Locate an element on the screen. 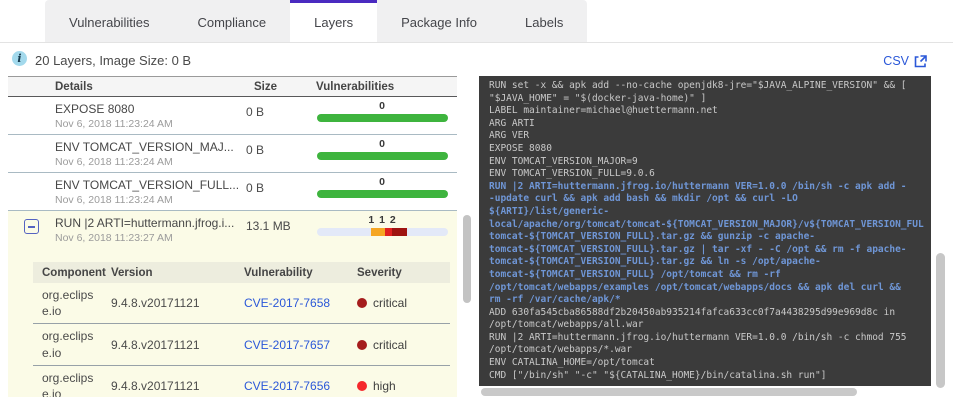 Image resolution: width=953 pixels, height=406 pixels. tab-layers: Layers is located at coordinates (334, 21).